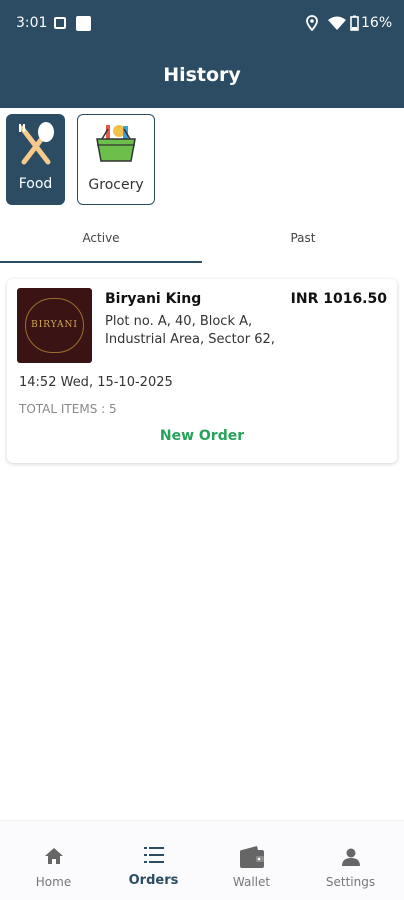 The height and width of the screenshot is (900, 404). I want to click on tab-past: Past, so click(303, 242).